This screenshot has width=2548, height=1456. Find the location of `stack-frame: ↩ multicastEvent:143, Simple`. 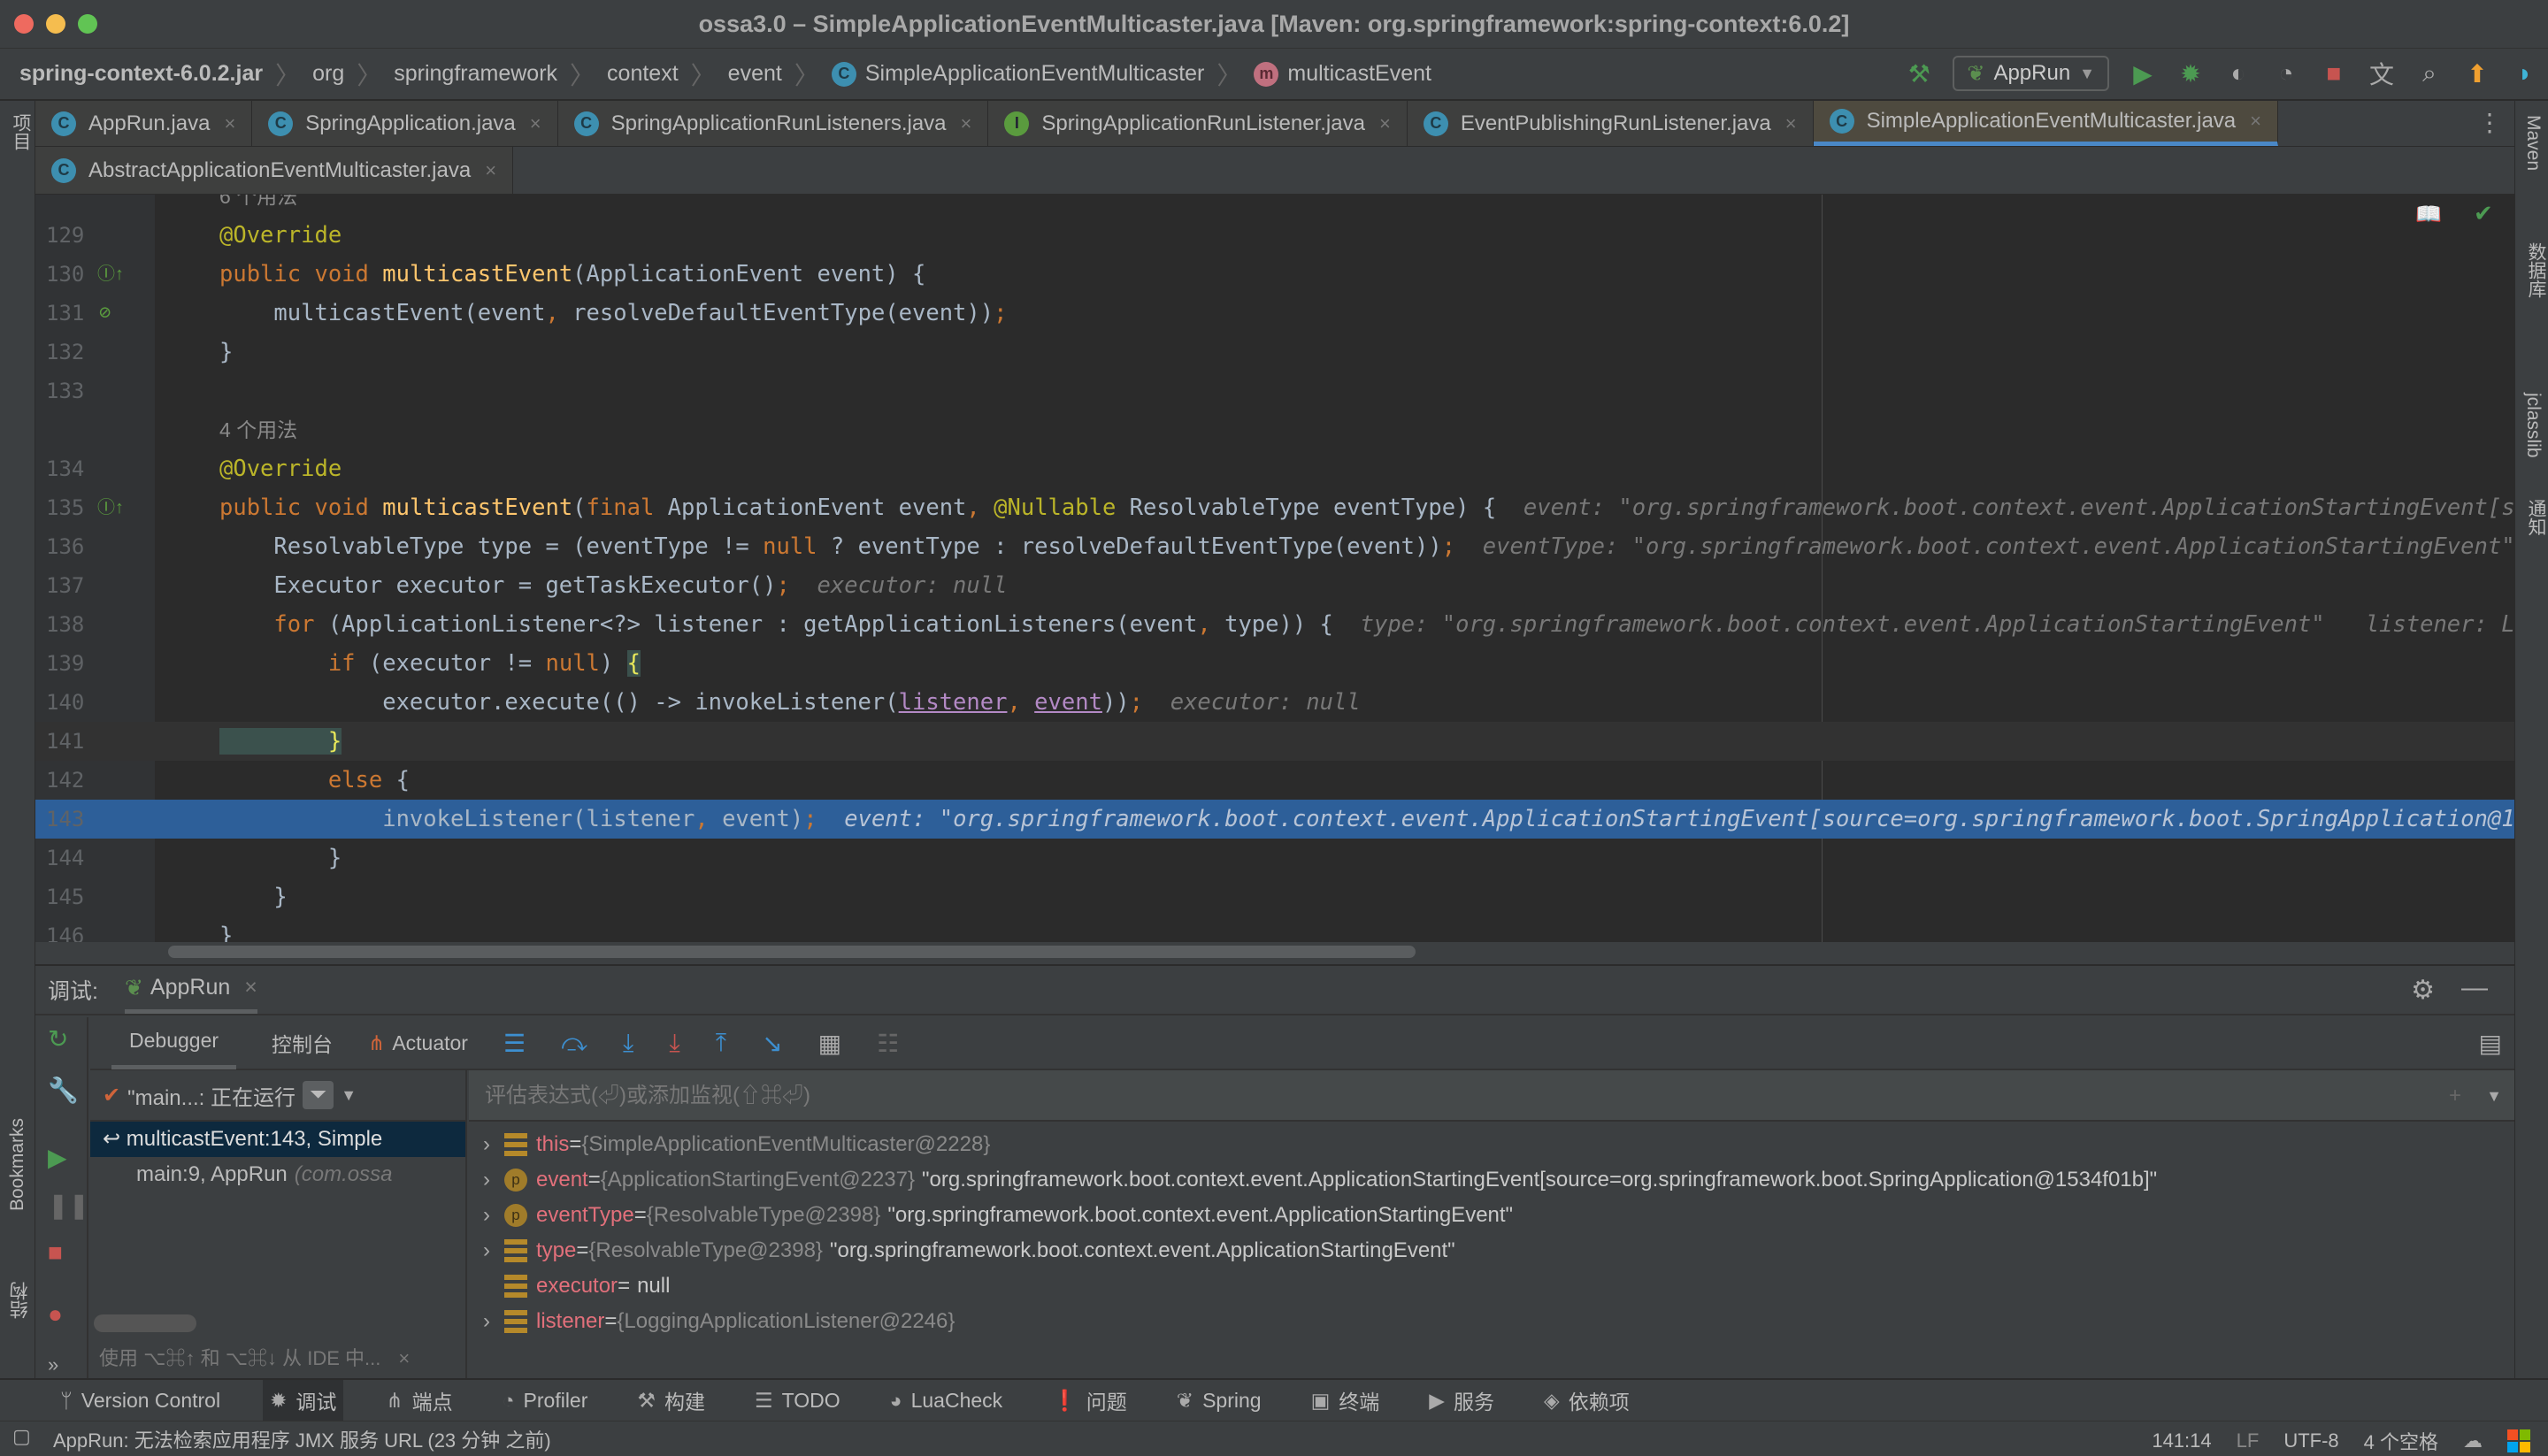

stack-frame: ↩ multicastEvent:143, Simple is located at coordinates (277, 1139).